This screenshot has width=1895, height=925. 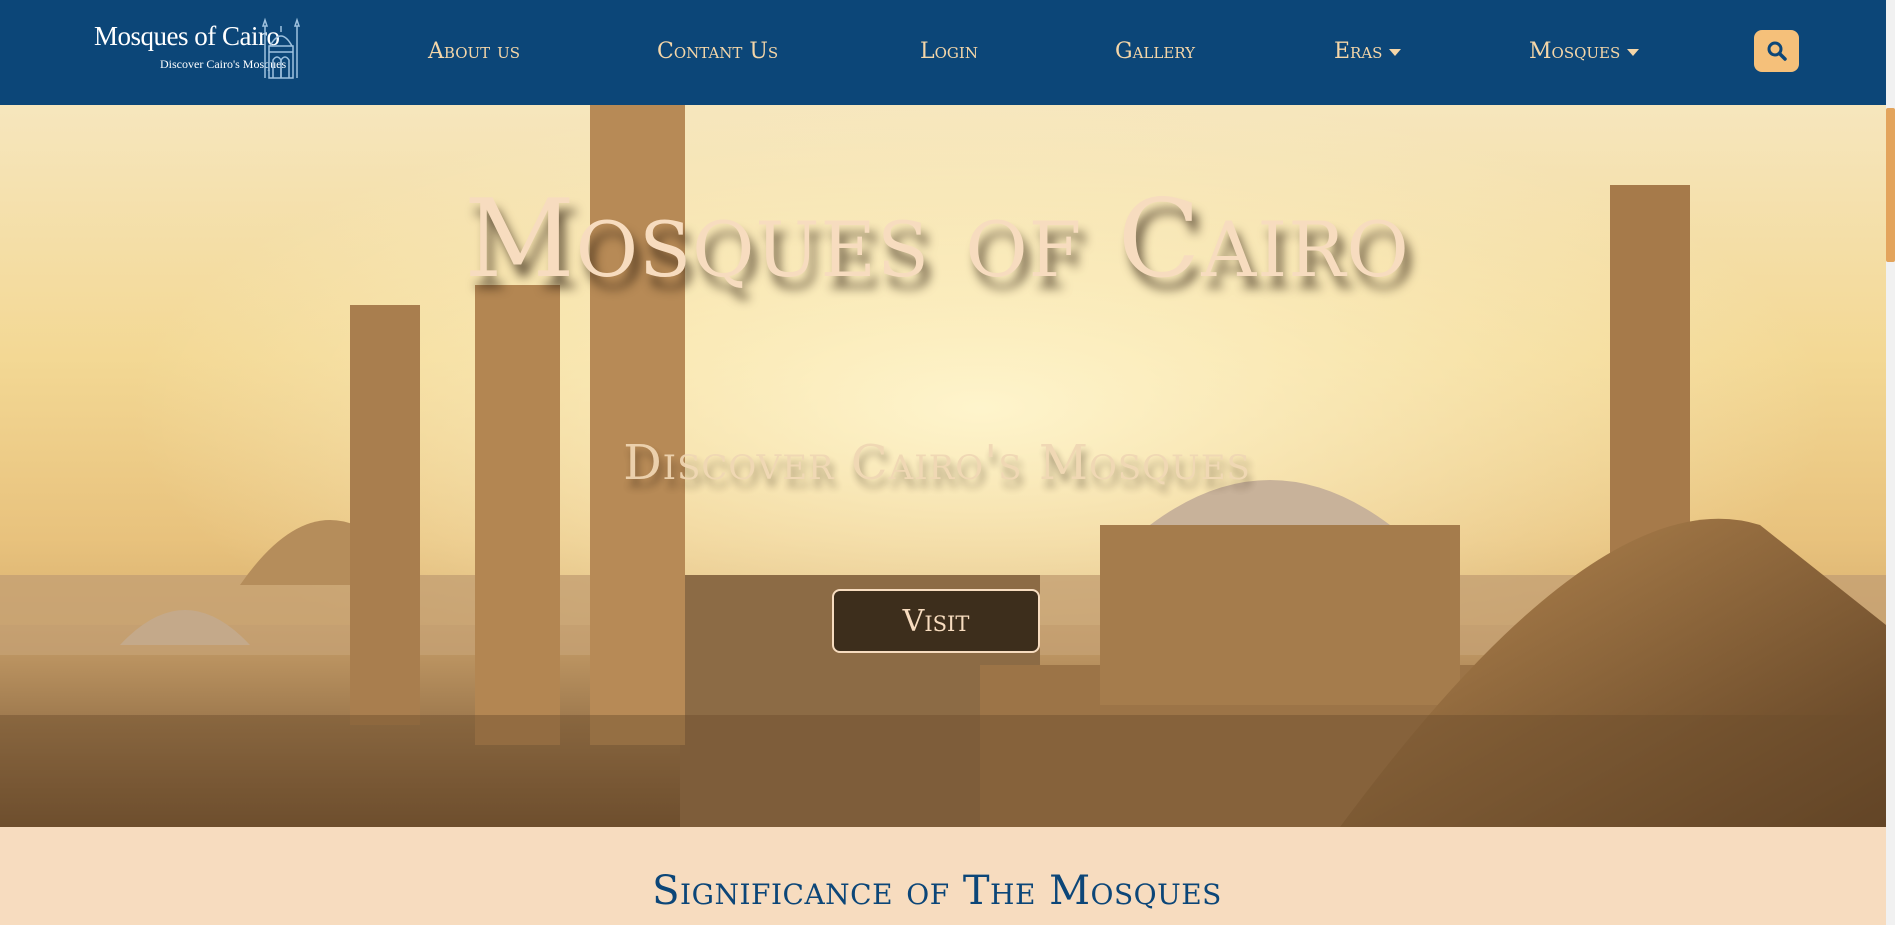 I want to click on mosque-emblem-icon, so click(x=281, y=48).